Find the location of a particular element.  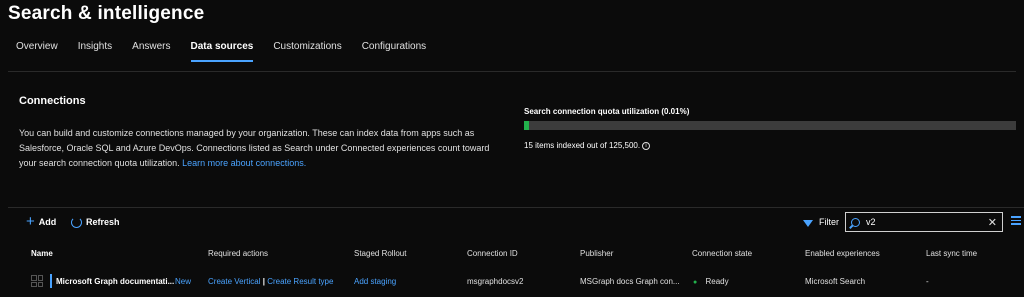

list-options-icon is located at coordinates (1016, 221).